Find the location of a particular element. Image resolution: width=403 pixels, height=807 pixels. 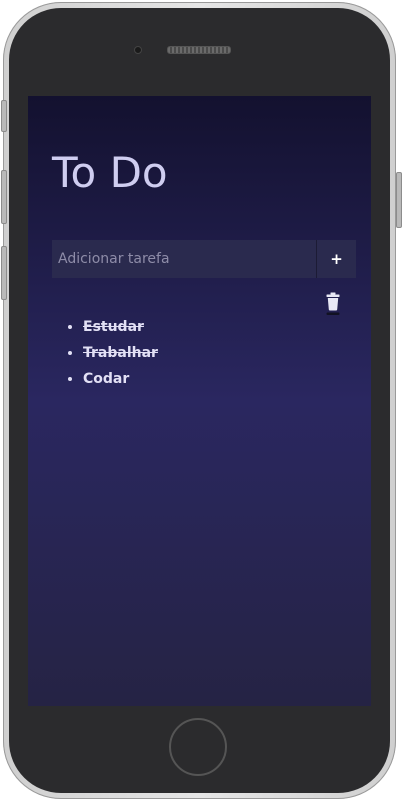

volume-up-button is located at coordinates (4, 197).